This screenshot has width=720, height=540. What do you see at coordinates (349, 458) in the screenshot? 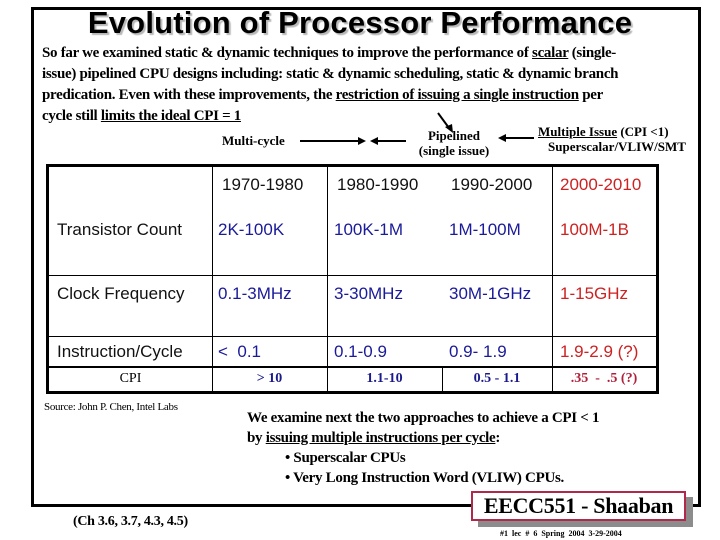
I see `bullet-text: Superscalar CPUs` at bounding box center [349, 458].